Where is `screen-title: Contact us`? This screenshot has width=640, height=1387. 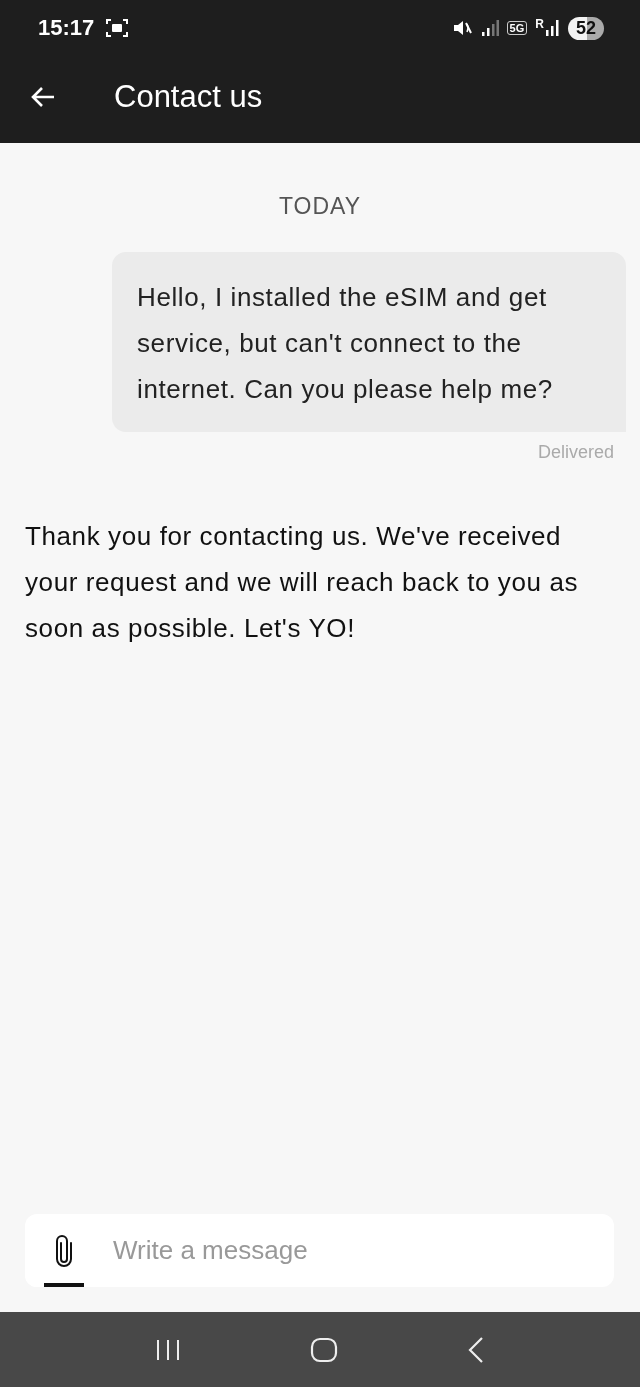 screen-title: Contact us is located at coordinates (188, 96).